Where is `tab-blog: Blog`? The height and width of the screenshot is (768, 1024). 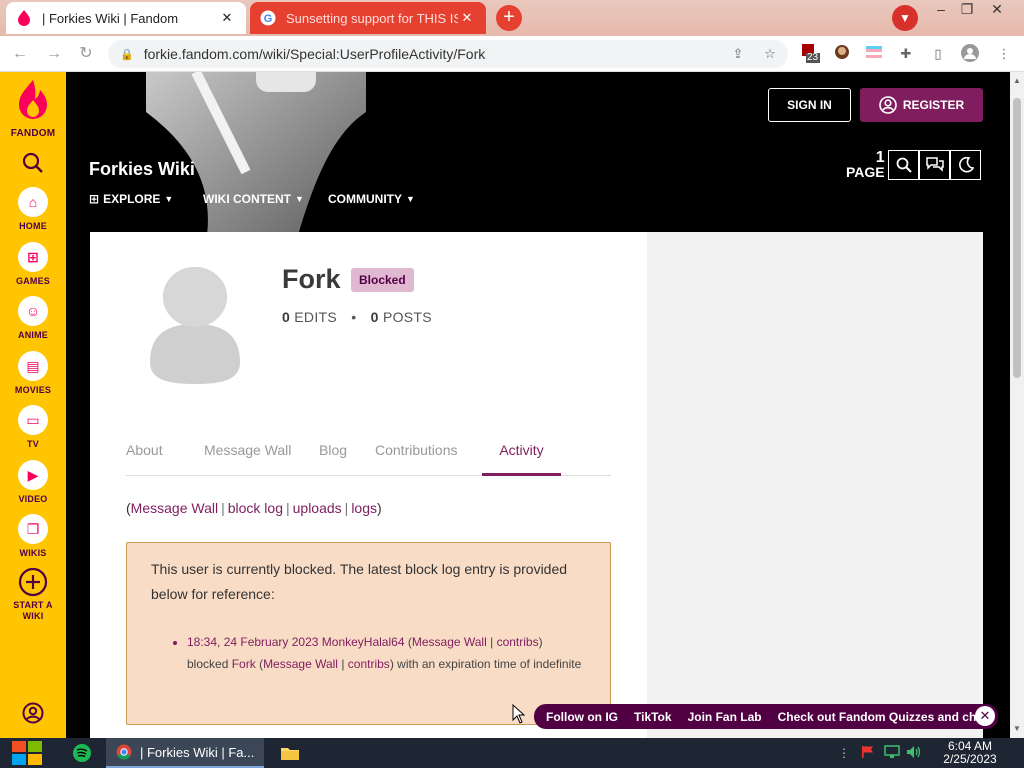
tab-blog: Blog is located at coordinates (333, 459).